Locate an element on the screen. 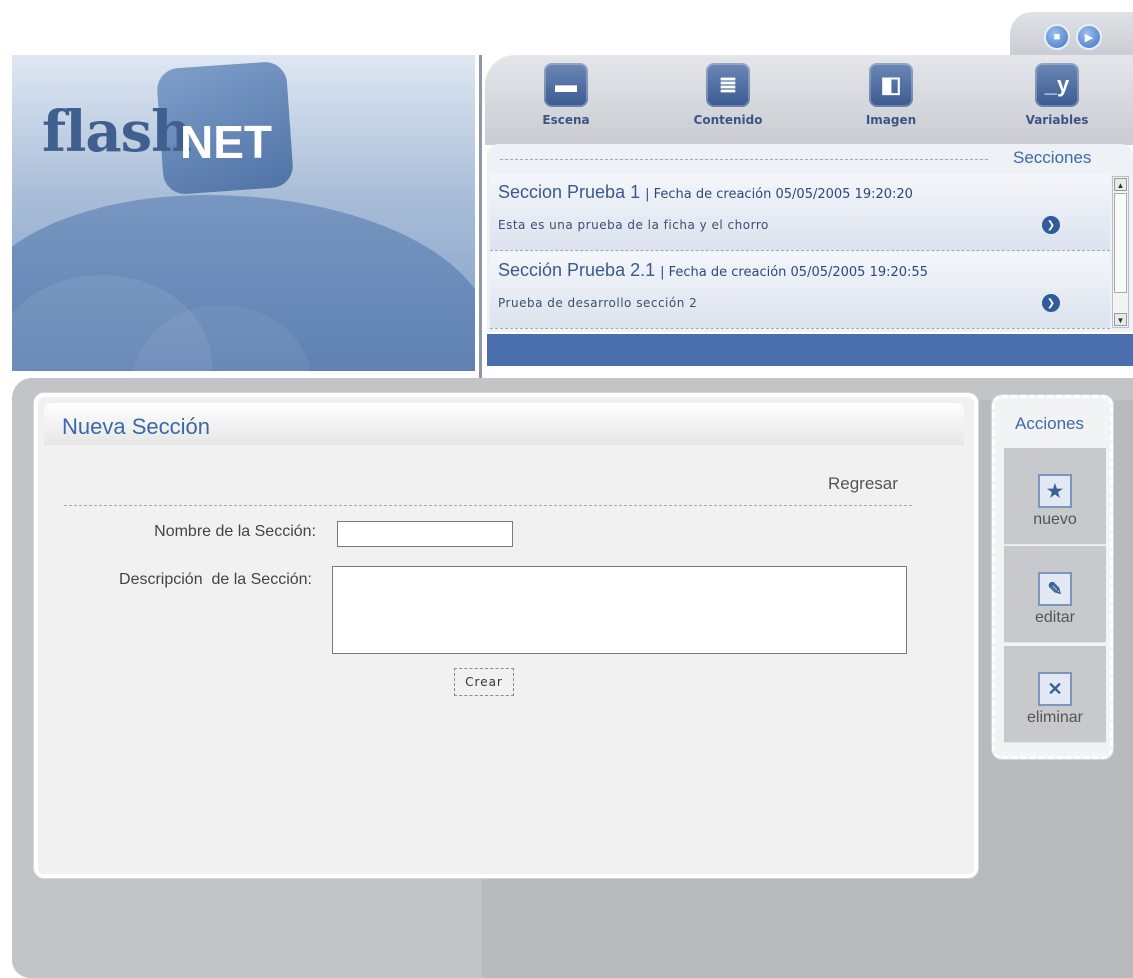  toolbar-contenido: ≣ Contenido is located at coordinates (728, 95).